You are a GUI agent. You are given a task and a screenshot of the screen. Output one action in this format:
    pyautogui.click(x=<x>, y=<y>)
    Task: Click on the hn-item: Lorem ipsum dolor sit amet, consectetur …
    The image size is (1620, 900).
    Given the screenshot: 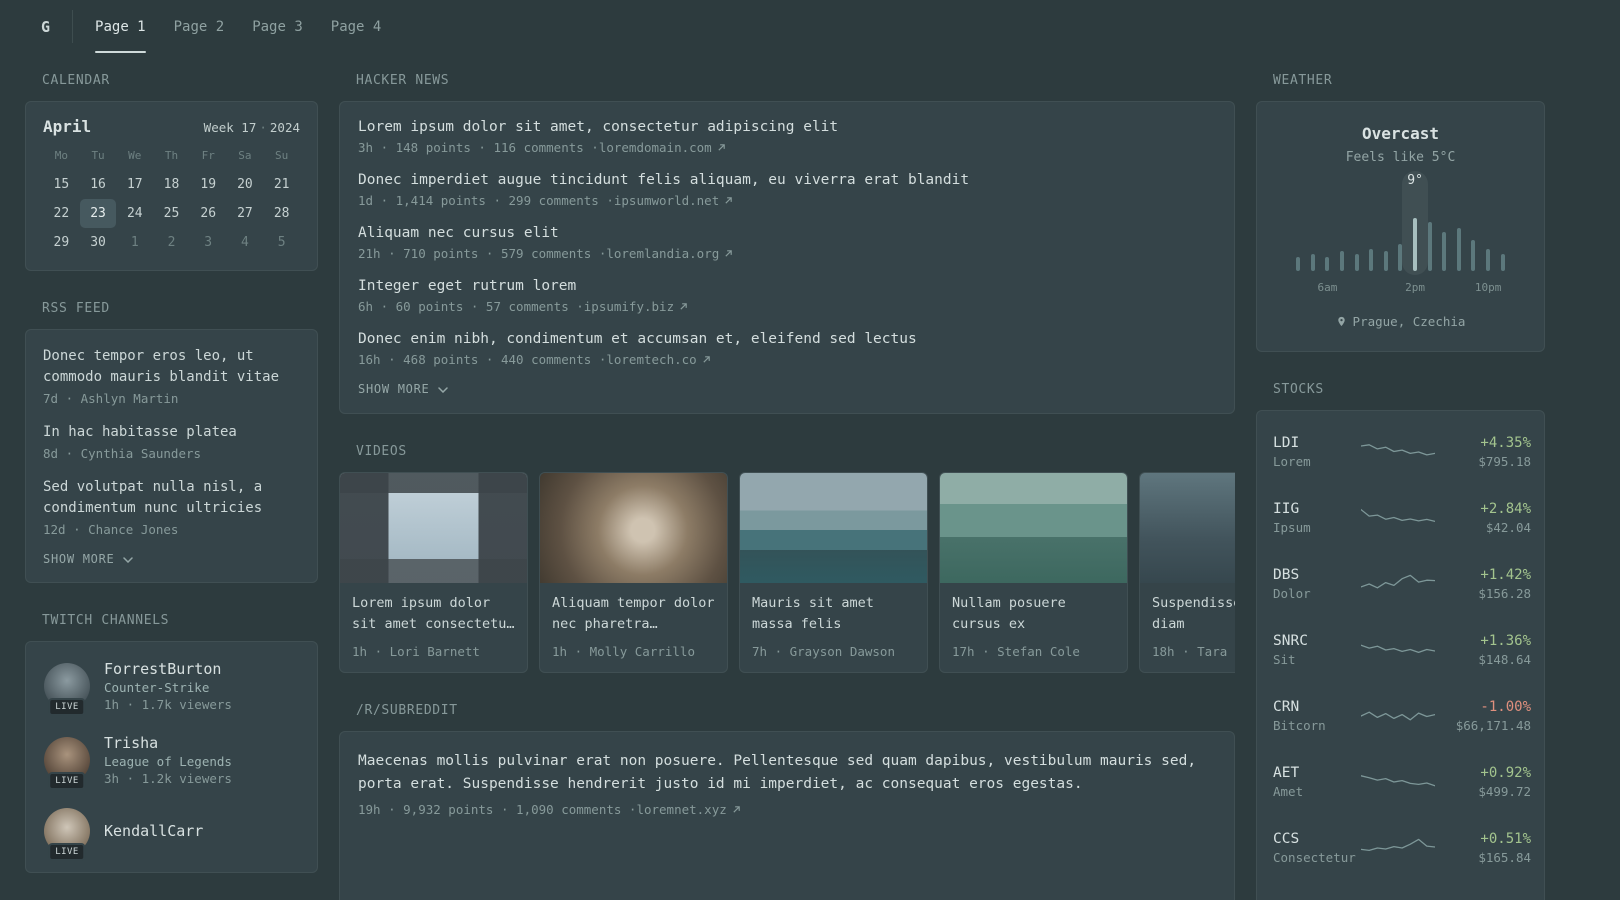 What is the action you would take?
    pyautogui.click(x=787, y=137)
    